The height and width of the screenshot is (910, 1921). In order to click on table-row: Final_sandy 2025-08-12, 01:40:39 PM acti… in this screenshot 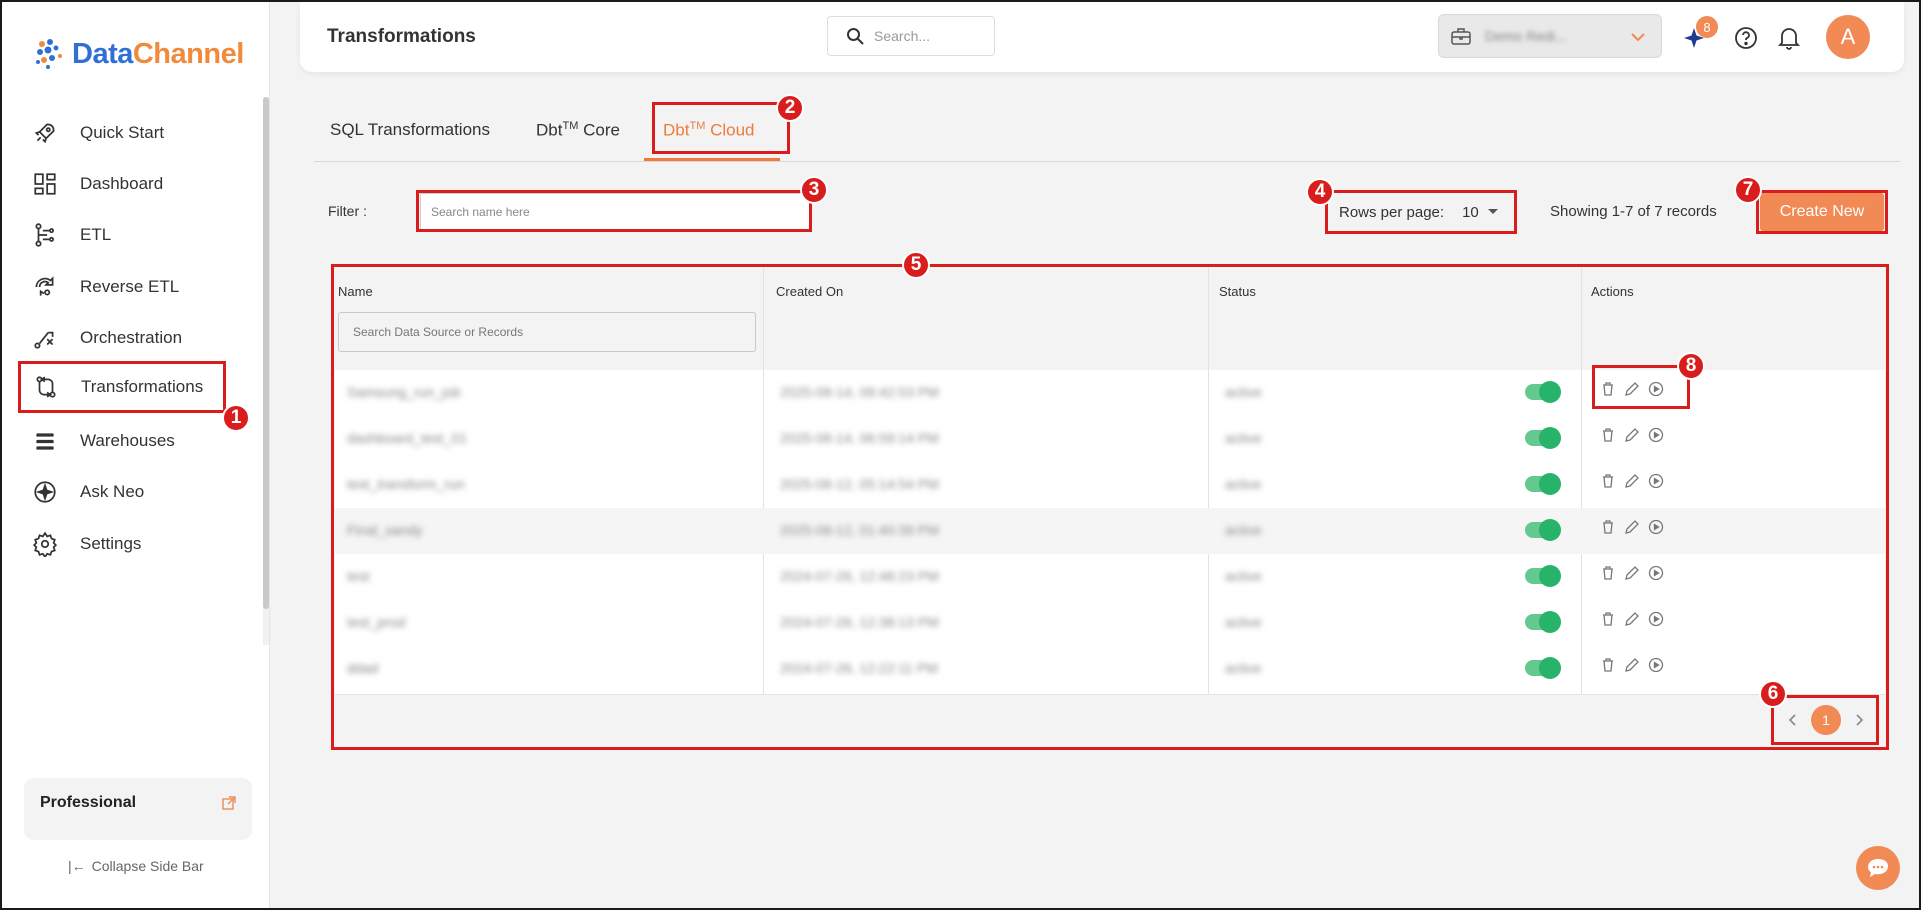, I will do `click(1110, 531)`.